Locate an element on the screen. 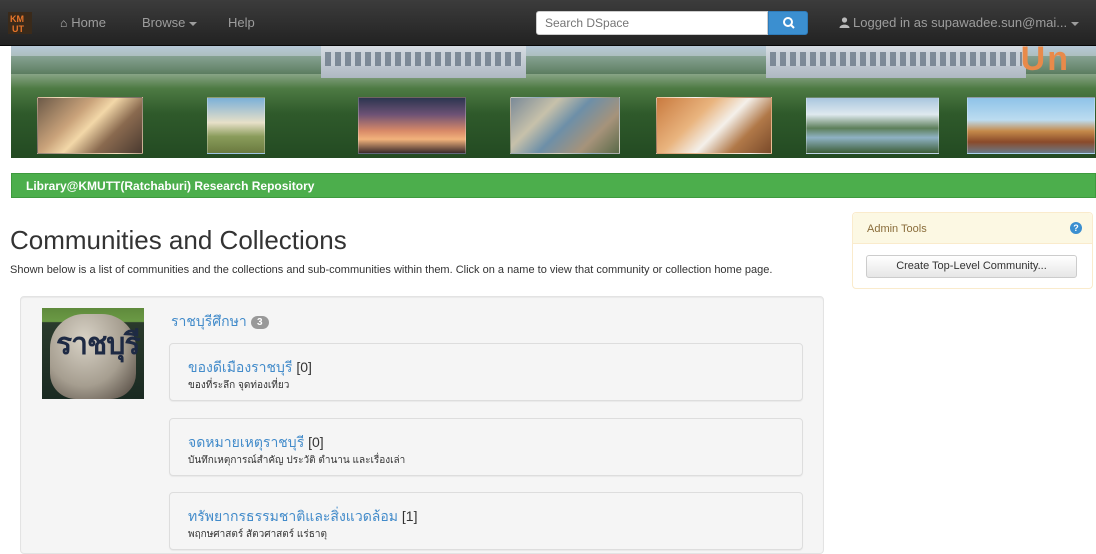 The image size is (1096, 554). collection-title-link: ของดีเมืองราชบุรี [0] is located at coordinates (250, 368).